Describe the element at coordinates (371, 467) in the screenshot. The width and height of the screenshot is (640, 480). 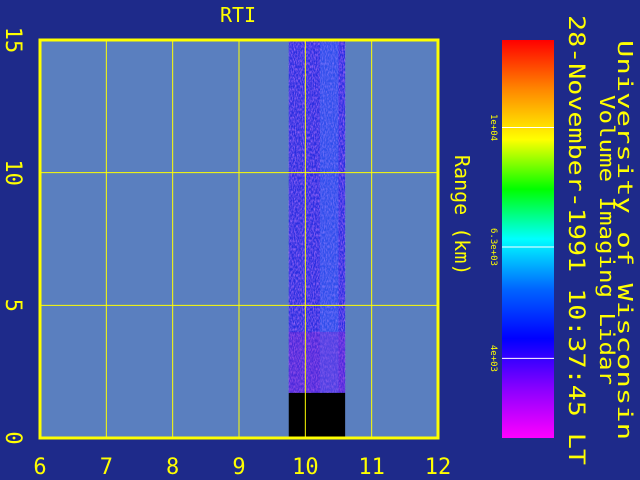
I see `x-tick-label: 11` at that location.